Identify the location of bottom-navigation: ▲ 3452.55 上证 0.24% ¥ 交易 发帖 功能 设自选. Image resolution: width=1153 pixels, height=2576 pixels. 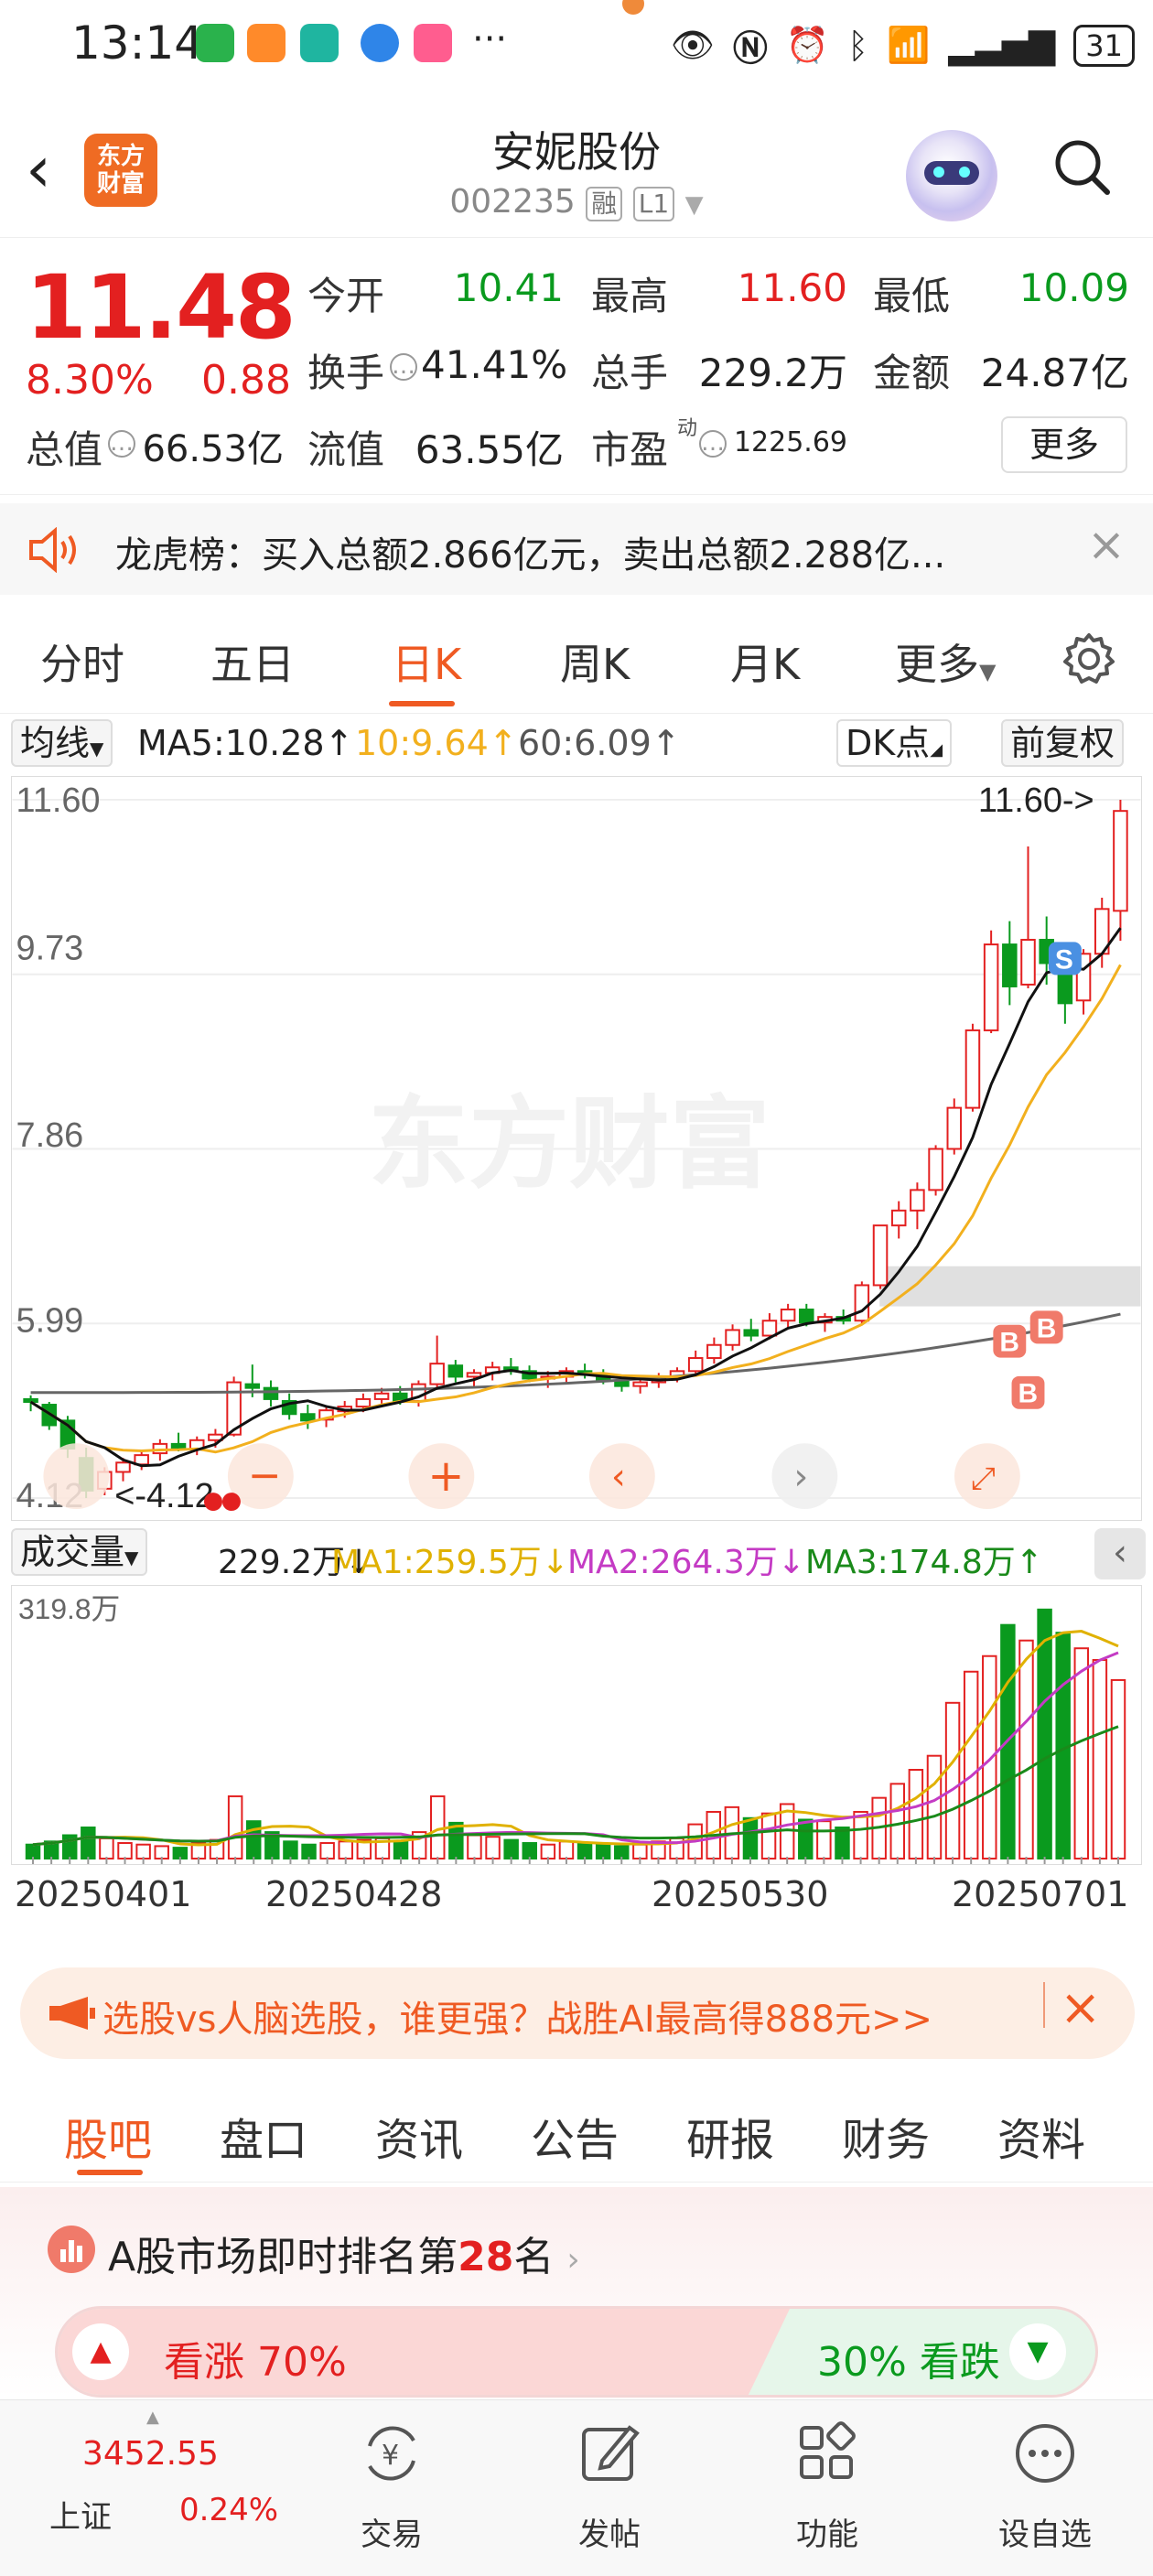
(576, 2487).